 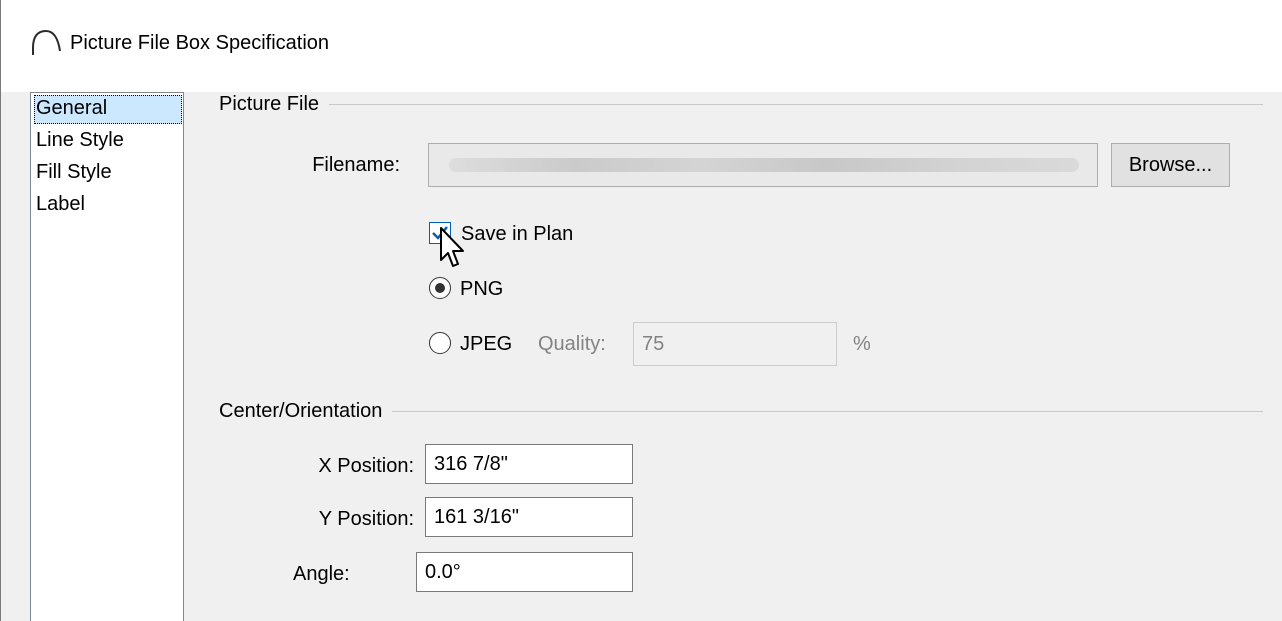 I want to click on png-radio, so click(x=440, y=288).